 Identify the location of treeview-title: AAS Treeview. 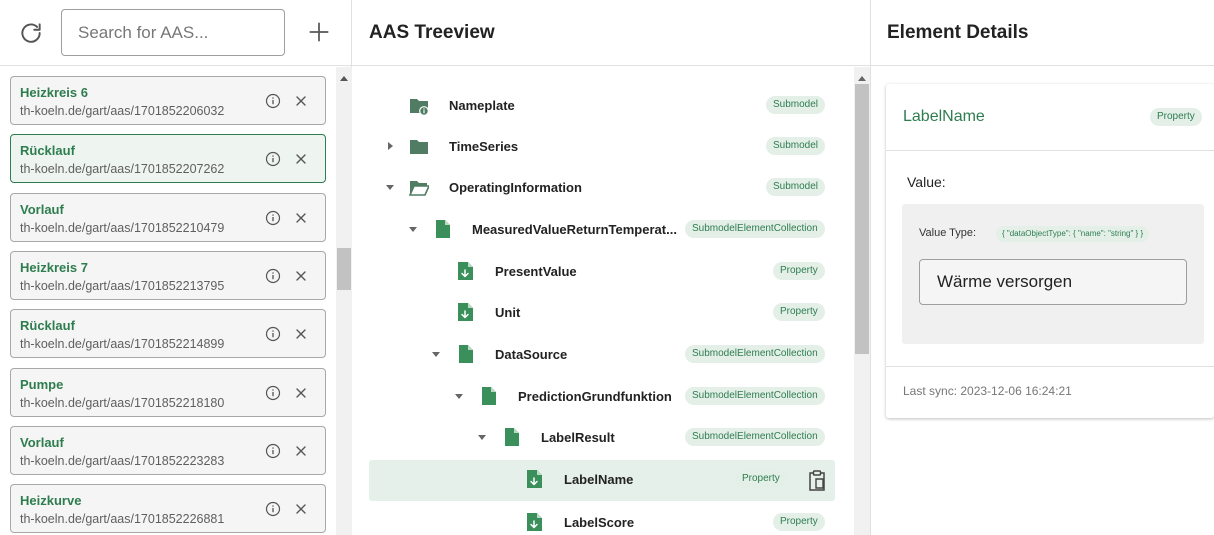
(432, 32).